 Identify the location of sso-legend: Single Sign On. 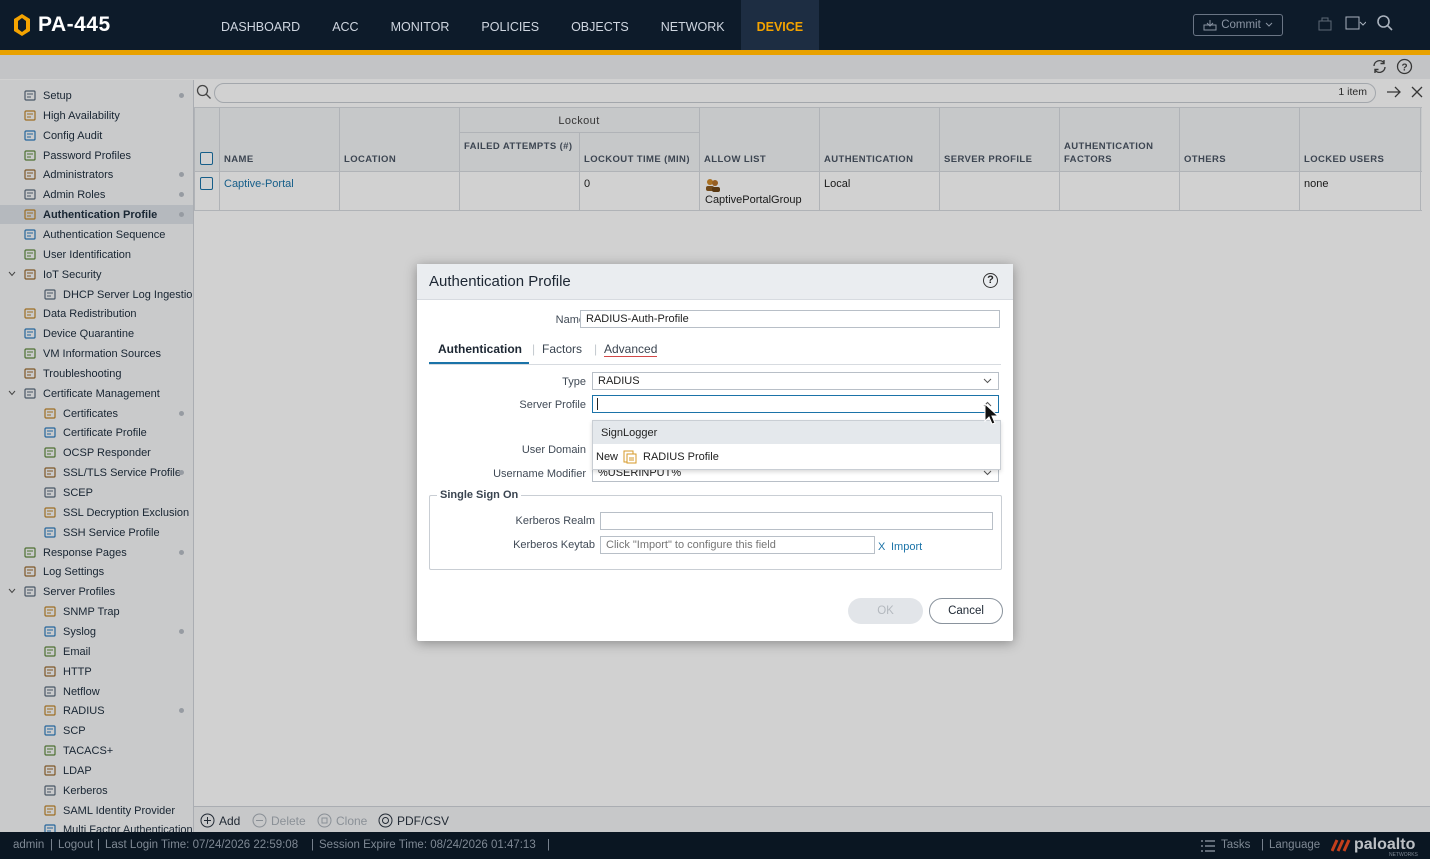
(479, 495).